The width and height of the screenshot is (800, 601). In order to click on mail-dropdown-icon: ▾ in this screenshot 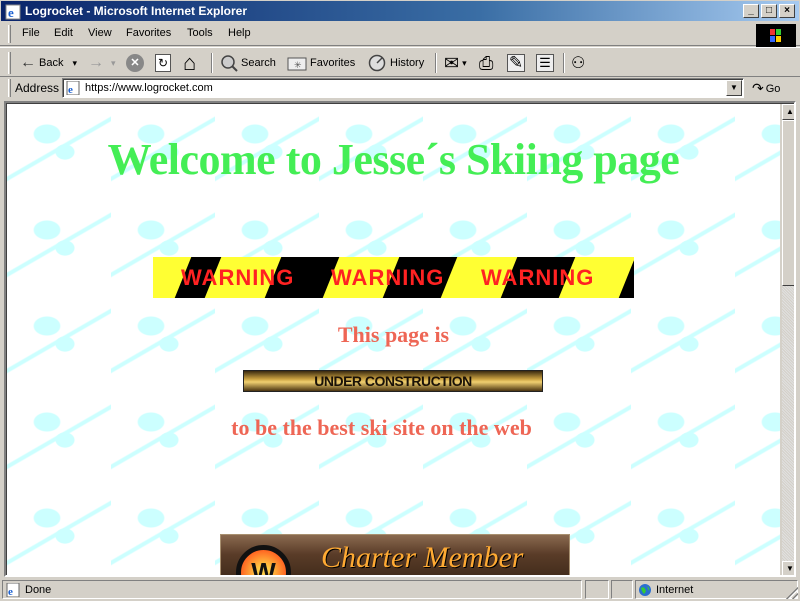, I will do `click(464, 63)`.